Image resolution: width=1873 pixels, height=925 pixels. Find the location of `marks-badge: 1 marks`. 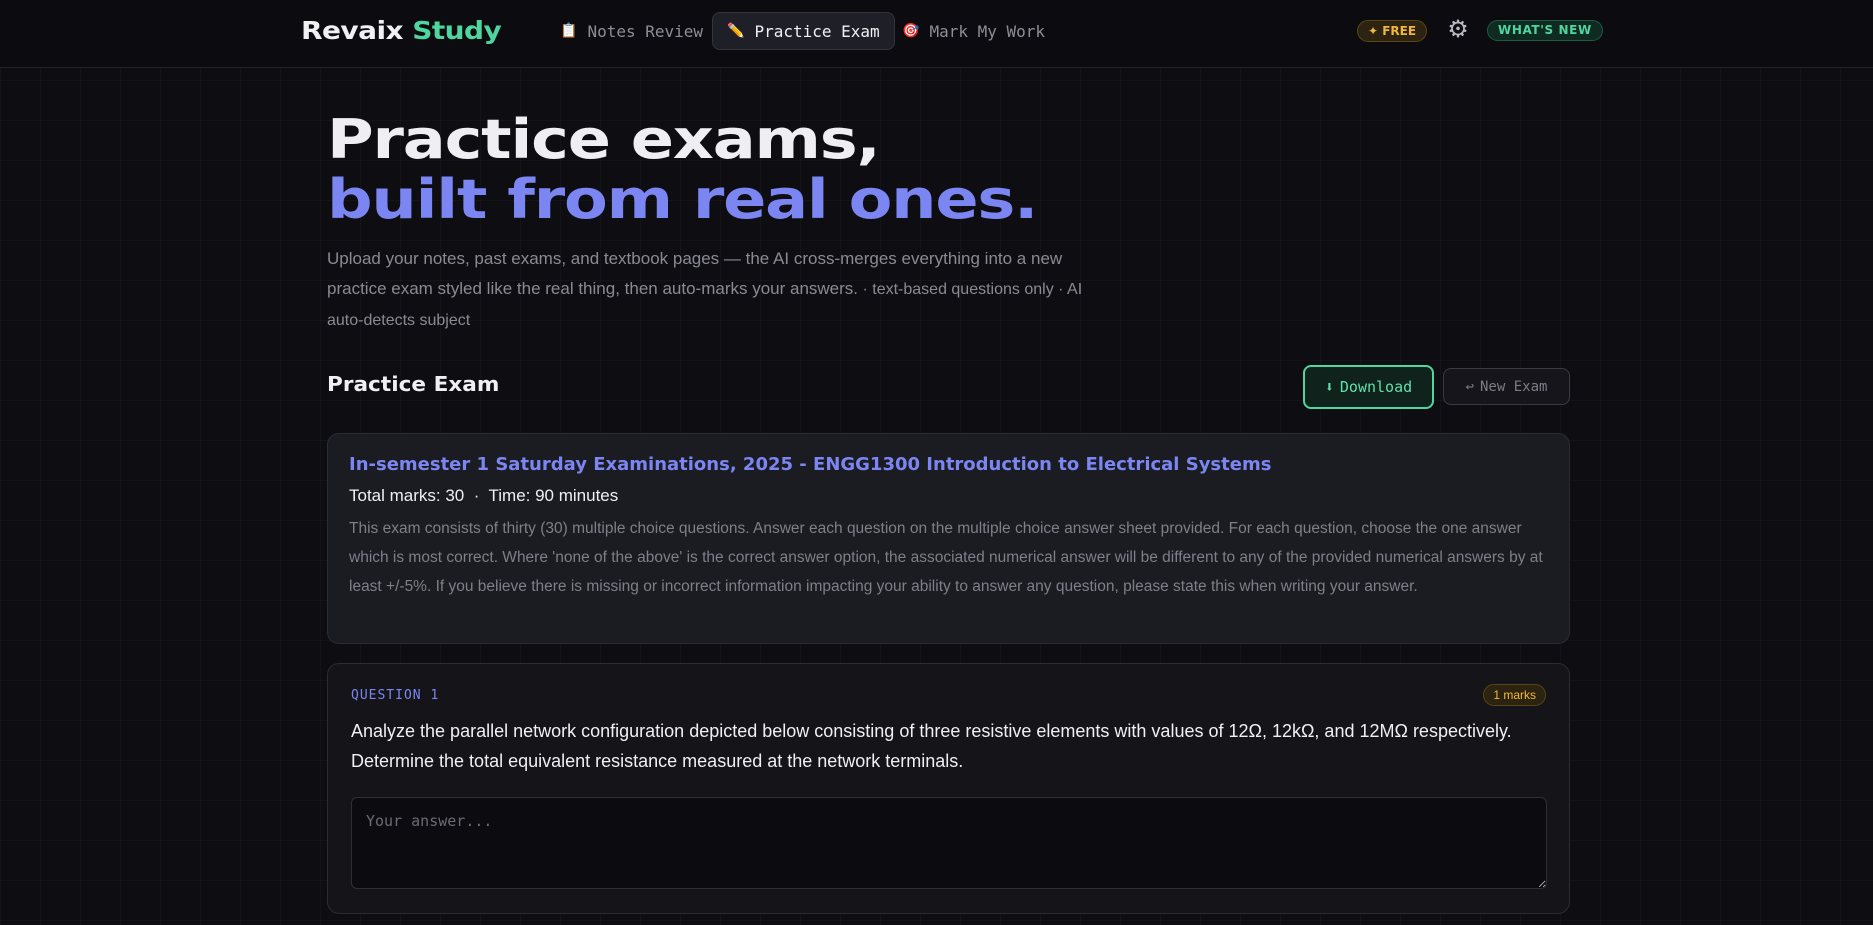

marks-badge: 1 marks is located at coordinates (1514, 695).